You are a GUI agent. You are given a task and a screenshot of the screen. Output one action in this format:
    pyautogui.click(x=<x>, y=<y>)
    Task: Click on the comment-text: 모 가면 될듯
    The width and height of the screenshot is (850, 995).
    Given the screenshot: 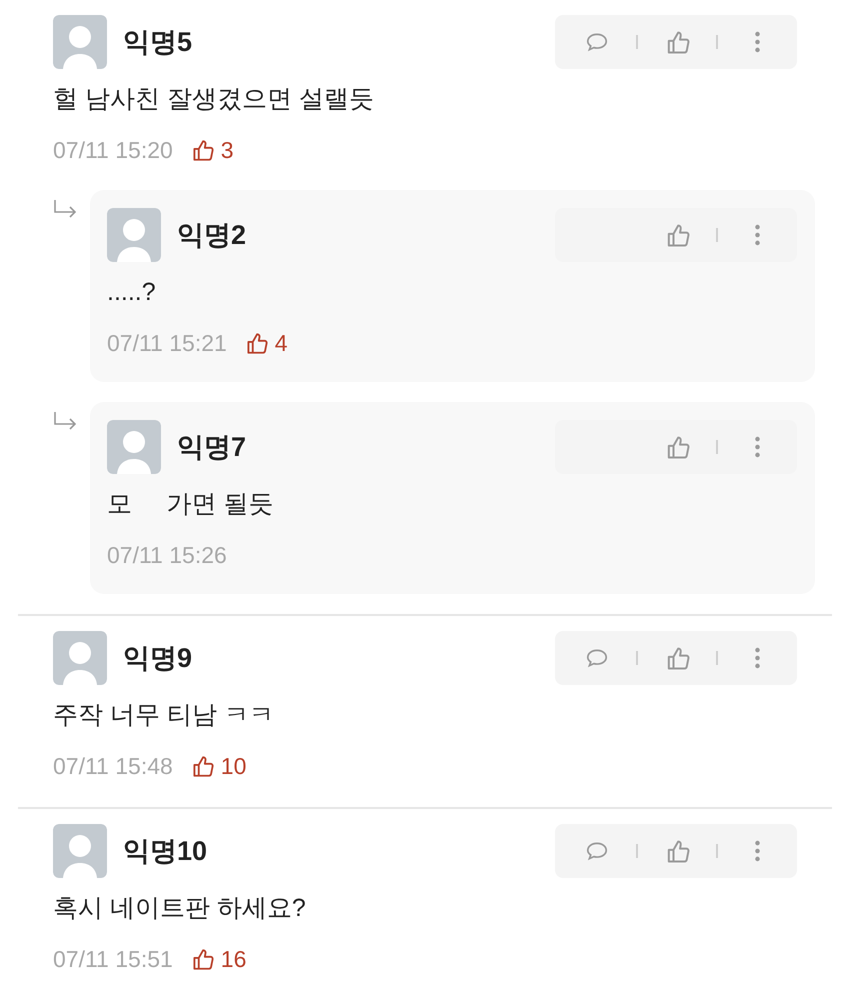 What is the action you would take?
    pyautogui.click(x=191, y=504)
    